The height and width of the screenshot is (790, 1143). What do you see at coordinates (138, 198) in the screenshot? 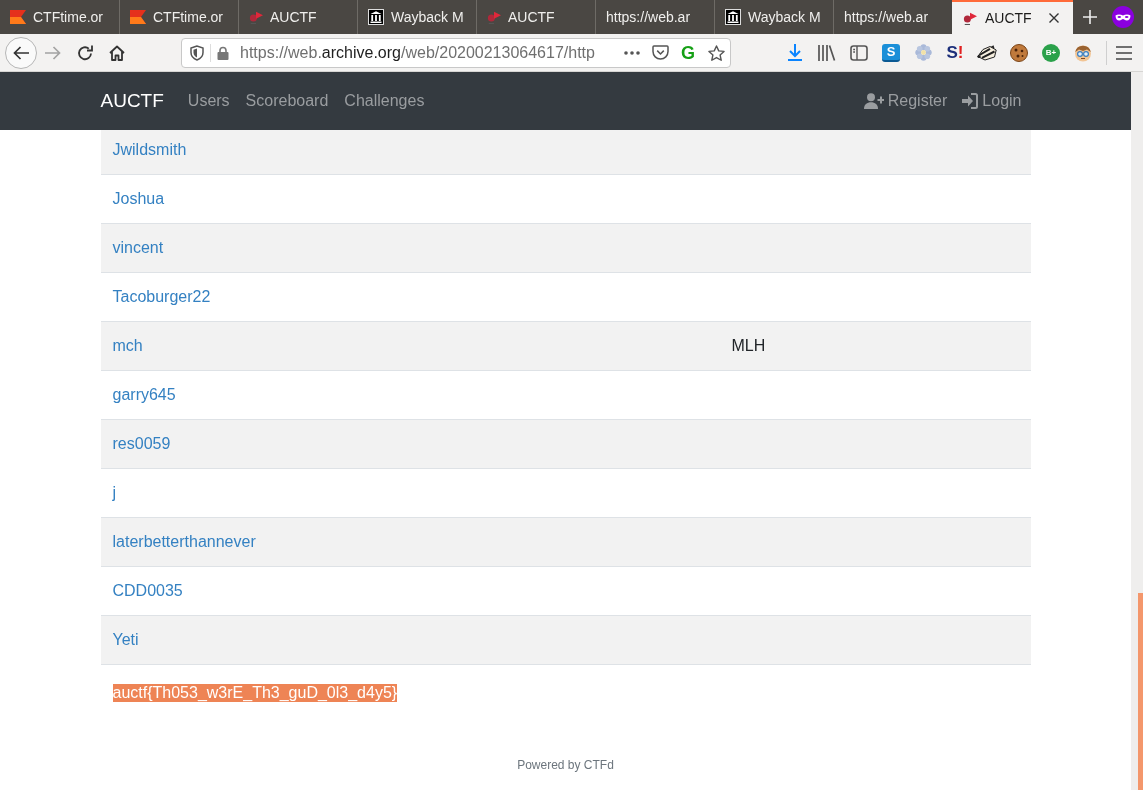
I see `username-link: Joshua` at bounding box center [138, 198].